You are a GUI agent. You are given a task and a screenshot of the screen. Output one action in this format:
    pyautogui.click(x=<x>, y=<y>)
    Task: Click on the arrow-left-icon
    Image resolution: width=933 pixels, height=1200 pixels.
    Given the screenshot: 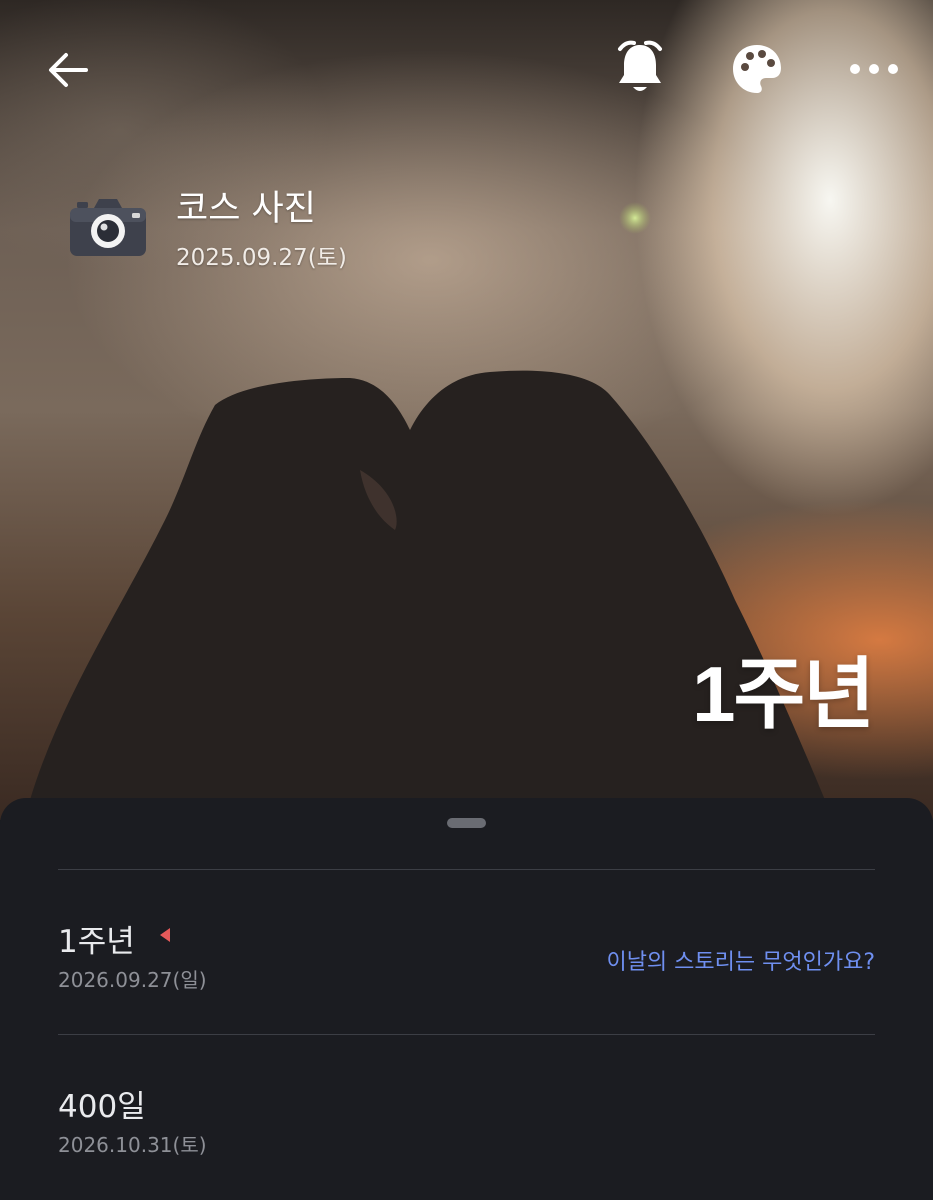 What is the action you would take?
    pyautogui.click(x=68, y=70)
    